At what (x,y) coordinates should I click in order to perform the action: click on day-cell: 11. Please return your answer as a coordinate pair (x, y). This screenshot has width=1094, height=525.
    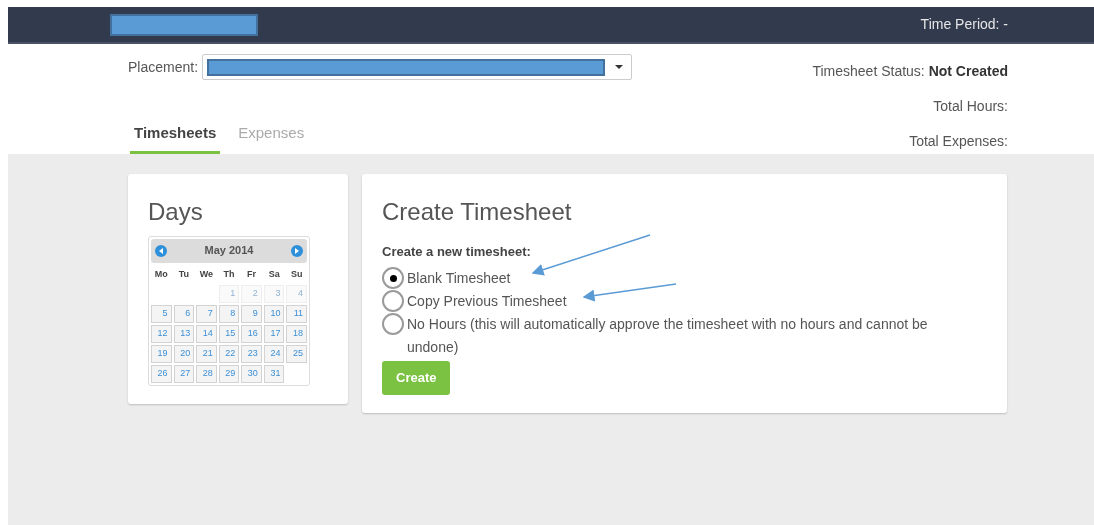
    Looking at the image, I should click on (296, 313).